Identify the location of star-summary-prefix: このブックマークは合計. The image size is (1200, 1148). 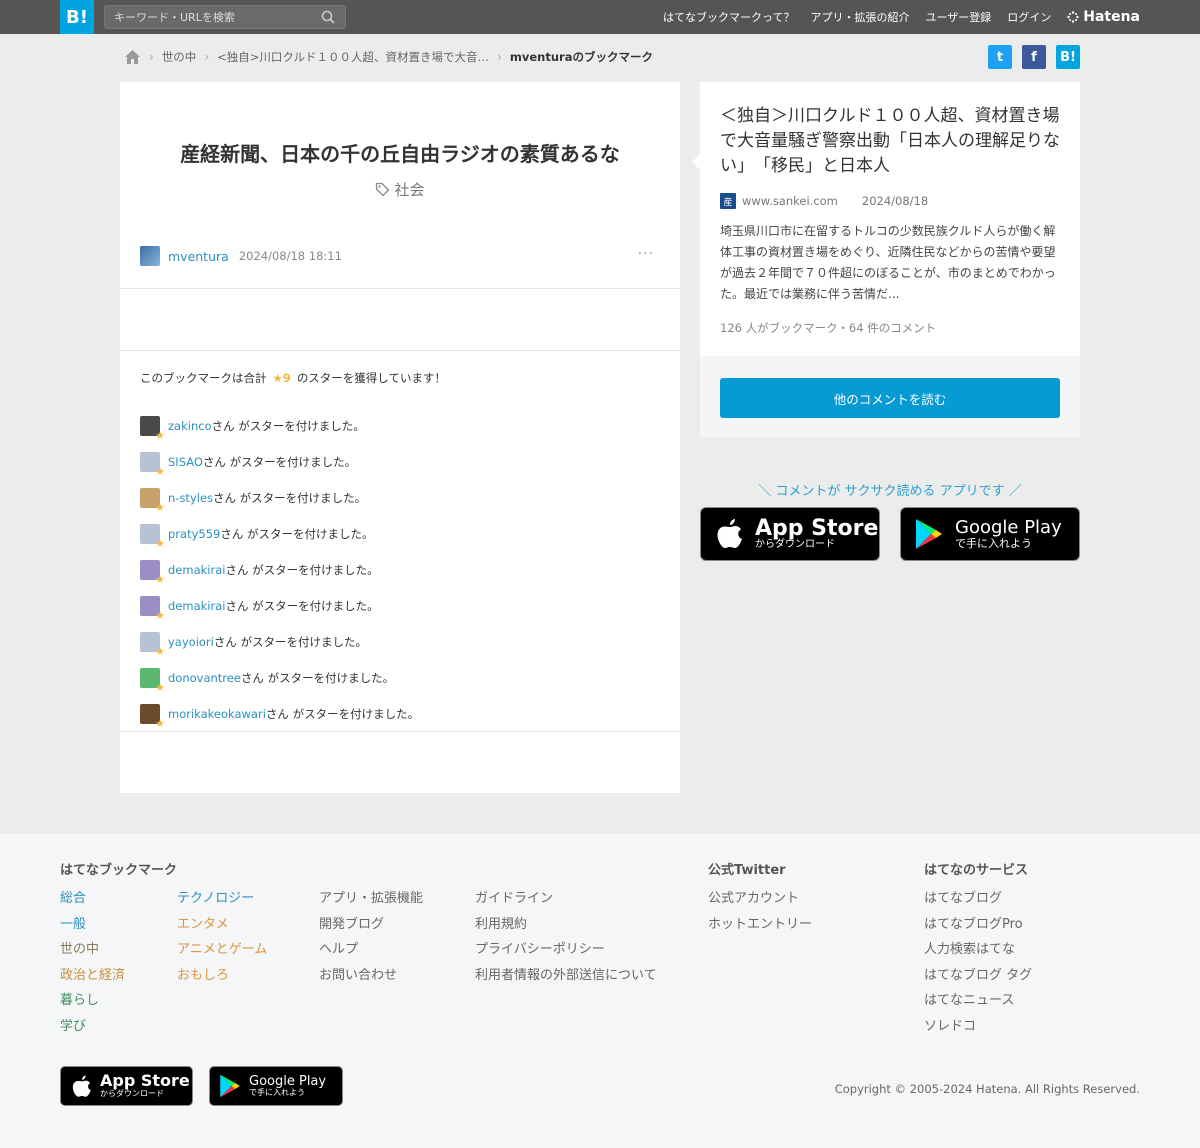
(203, 378).